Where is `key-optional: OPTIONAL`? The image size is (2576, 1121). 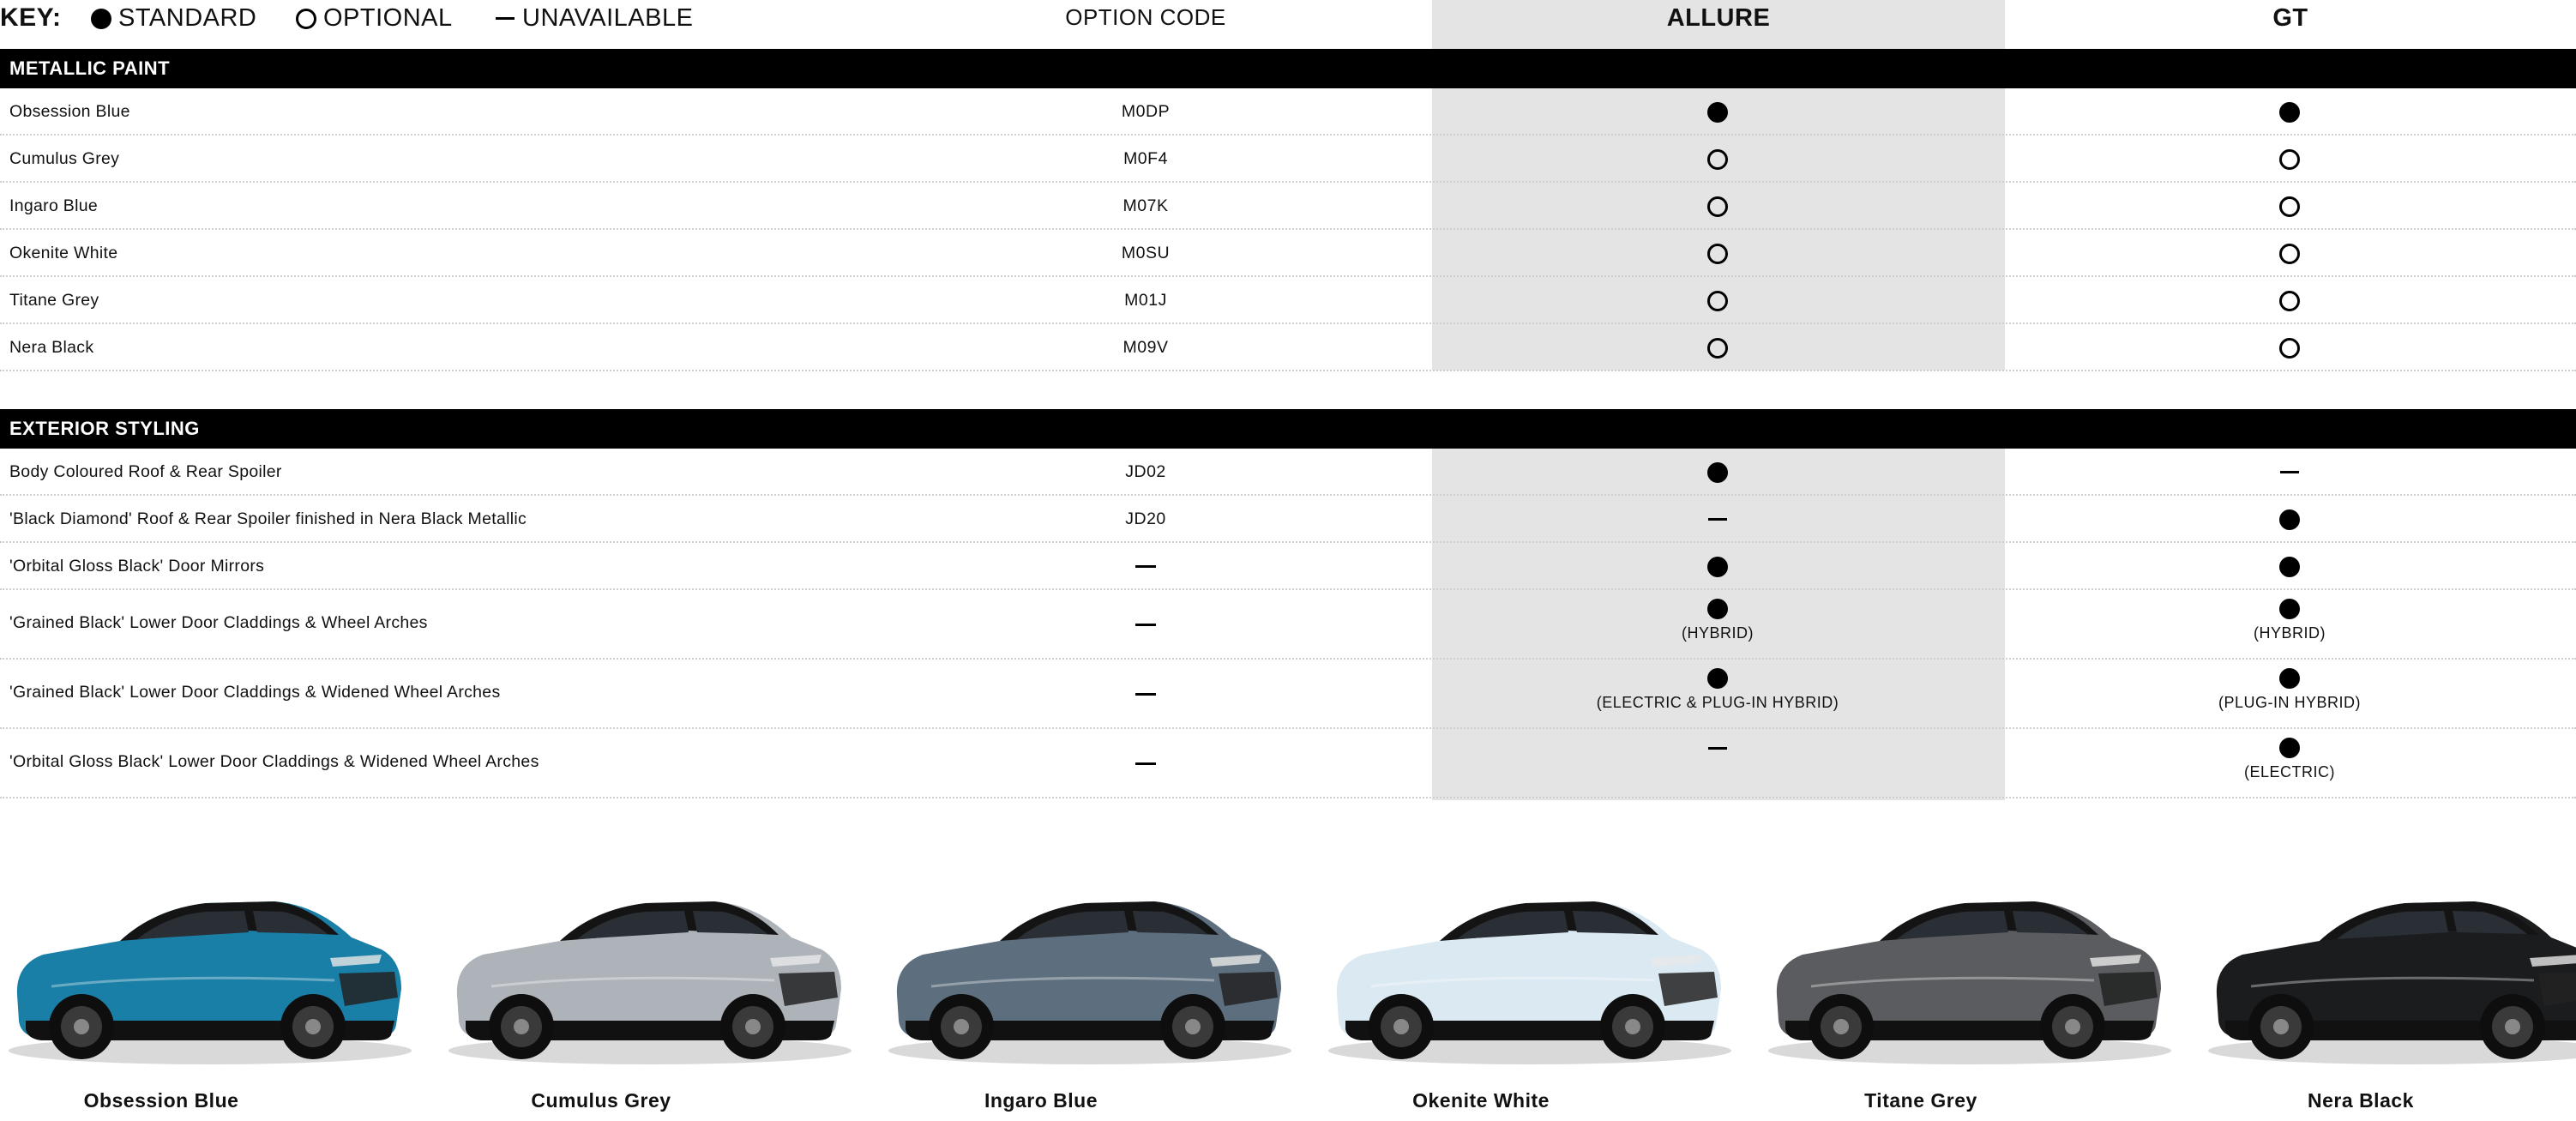
key-optional: OPTIONAL is located at coordinates (373, 19).